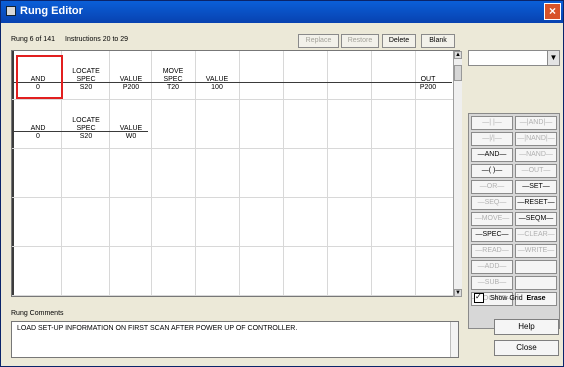 This screenshot has width=564, height=367. Describe the element at coordinates (536, 235) in the screenshot. I see `palette-button: —CLEAR—` at that location.